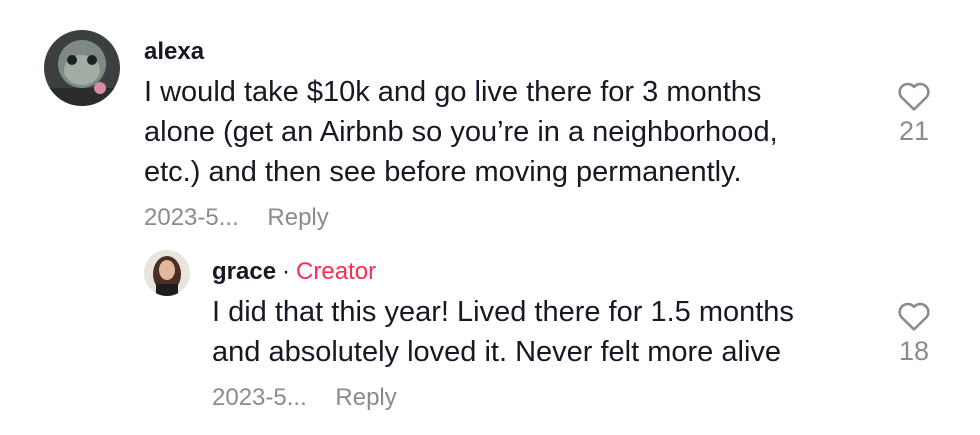 The image size is (980, 435). What do you see at coordinates (294, 272) in the screenshot?
I see `reply-username: grace · Creator` at bounding box center [294, 272].